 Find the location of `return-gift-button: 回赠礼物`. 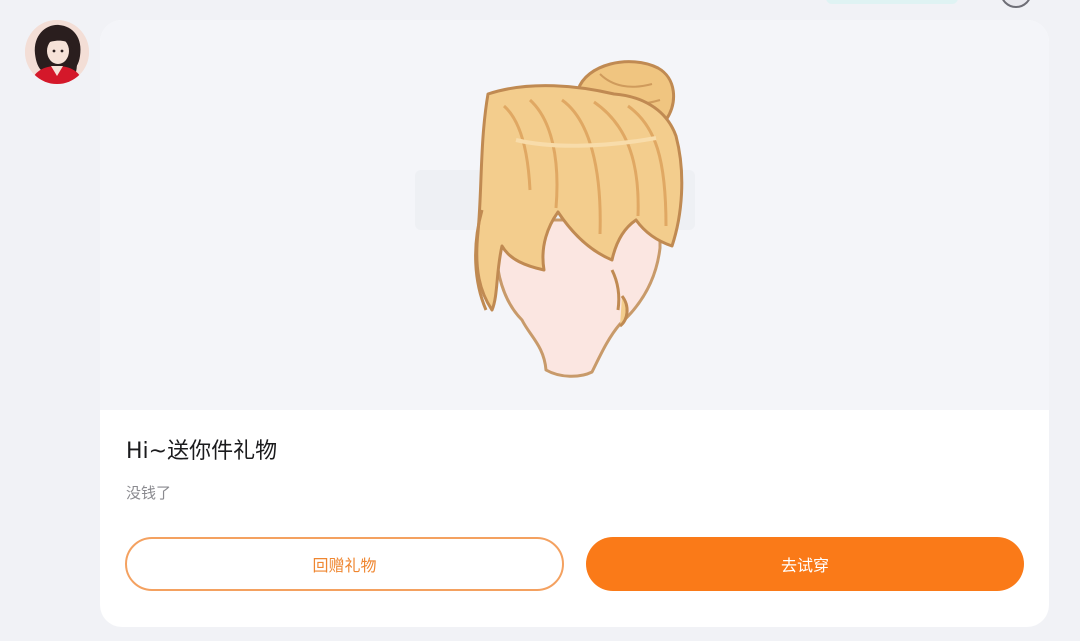

return-gift-button: 回赠礼物 is located at coordinates (344, 564).